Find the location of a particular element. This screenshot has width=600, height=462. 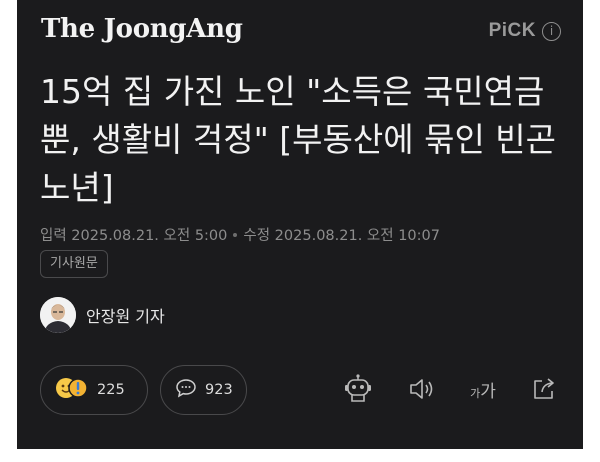

robot-summary-icon is located at coordinates (358, 389).